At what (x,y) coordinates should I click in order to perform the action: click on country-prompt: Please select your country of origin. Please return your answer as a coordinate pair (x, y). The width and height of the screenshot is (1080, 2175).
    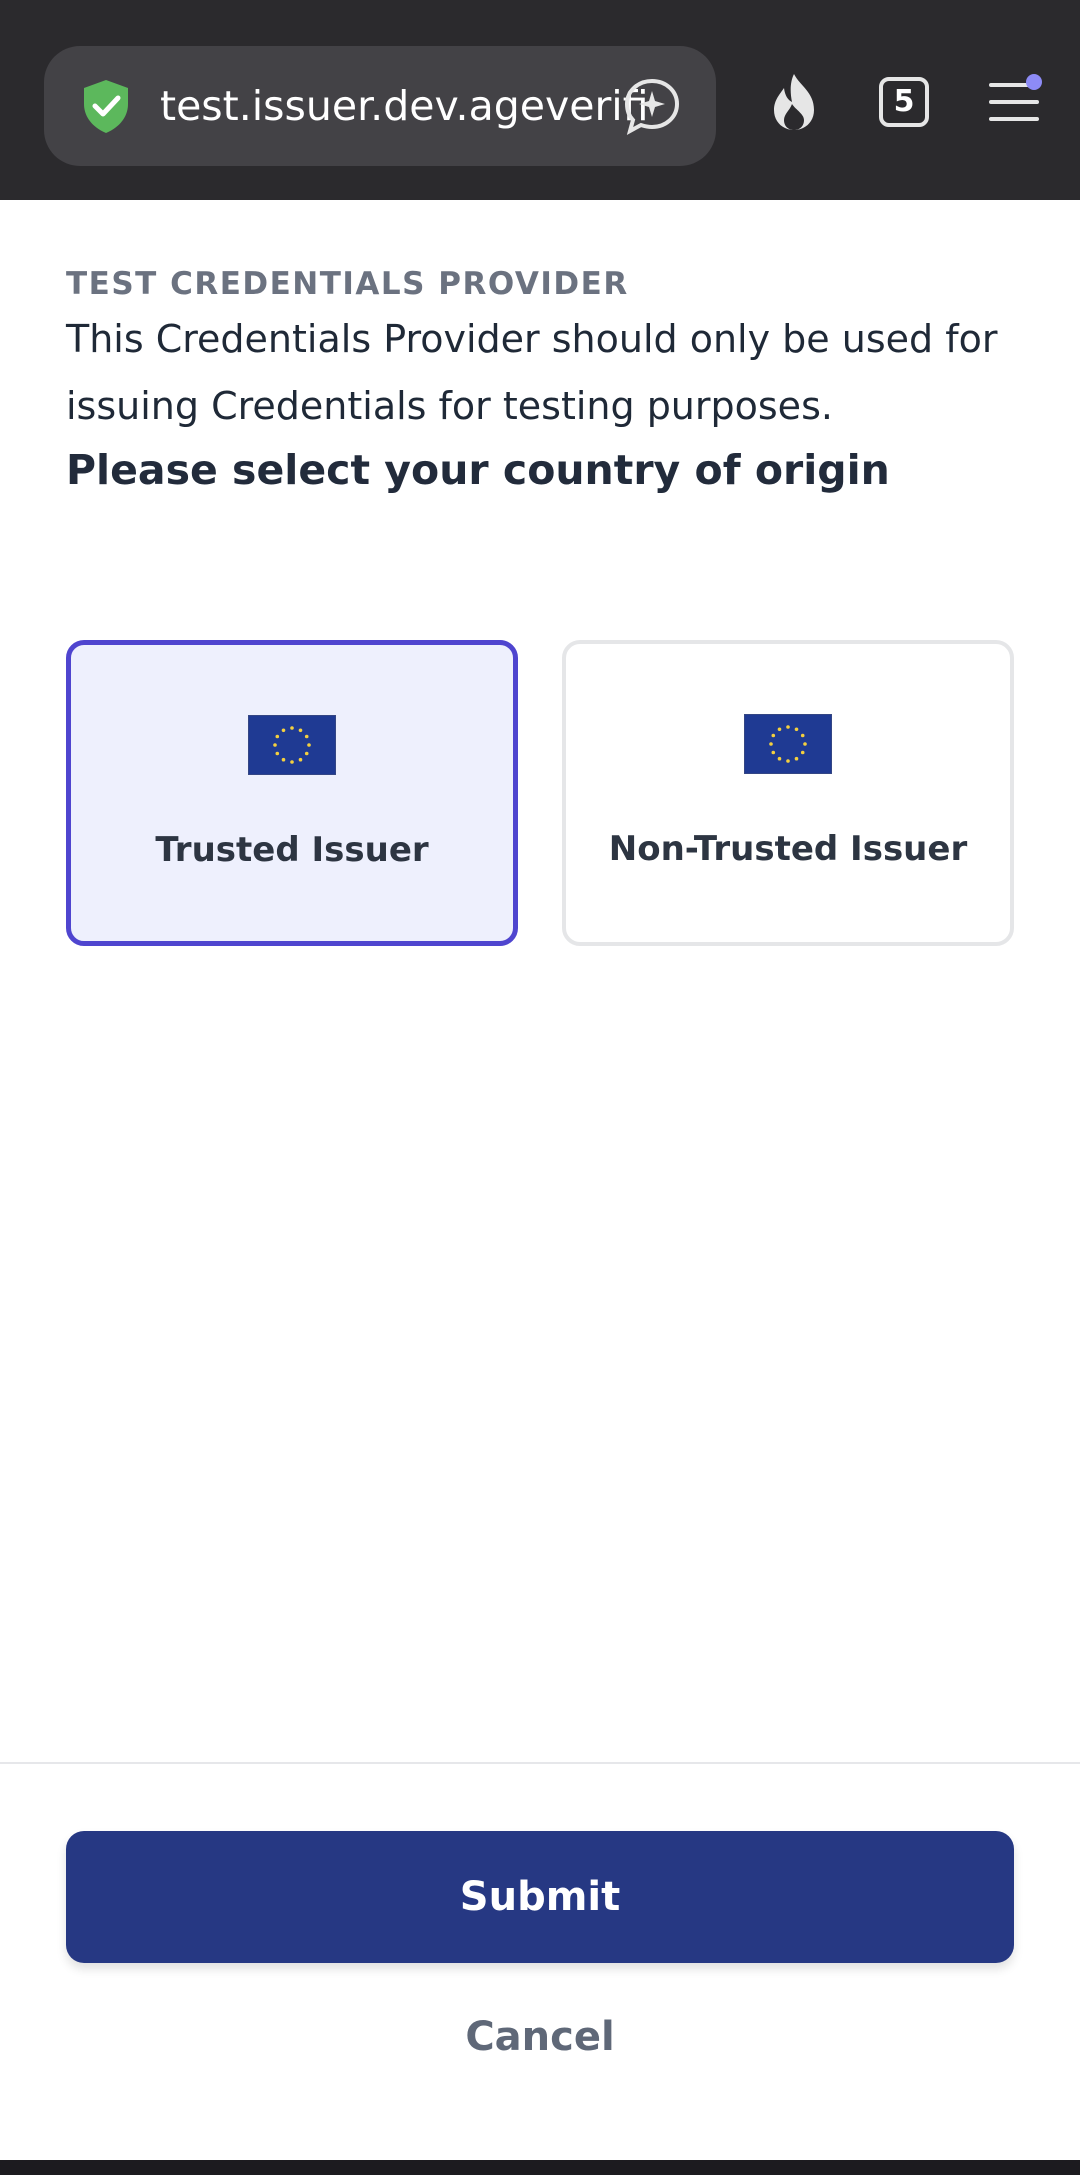
    Looking at the image, I should click on (478, 470).